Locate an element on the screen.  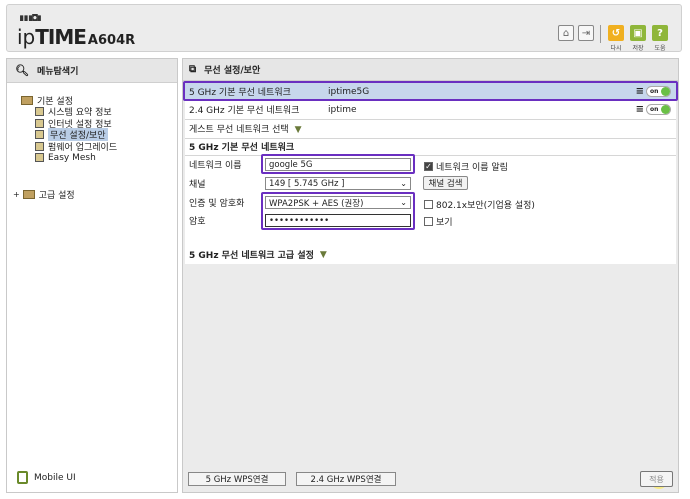
header-icons: ⌂ ⇥ ↺ 다시 ▣ 저장 ? 도움 is located at coordinates (613, 38).